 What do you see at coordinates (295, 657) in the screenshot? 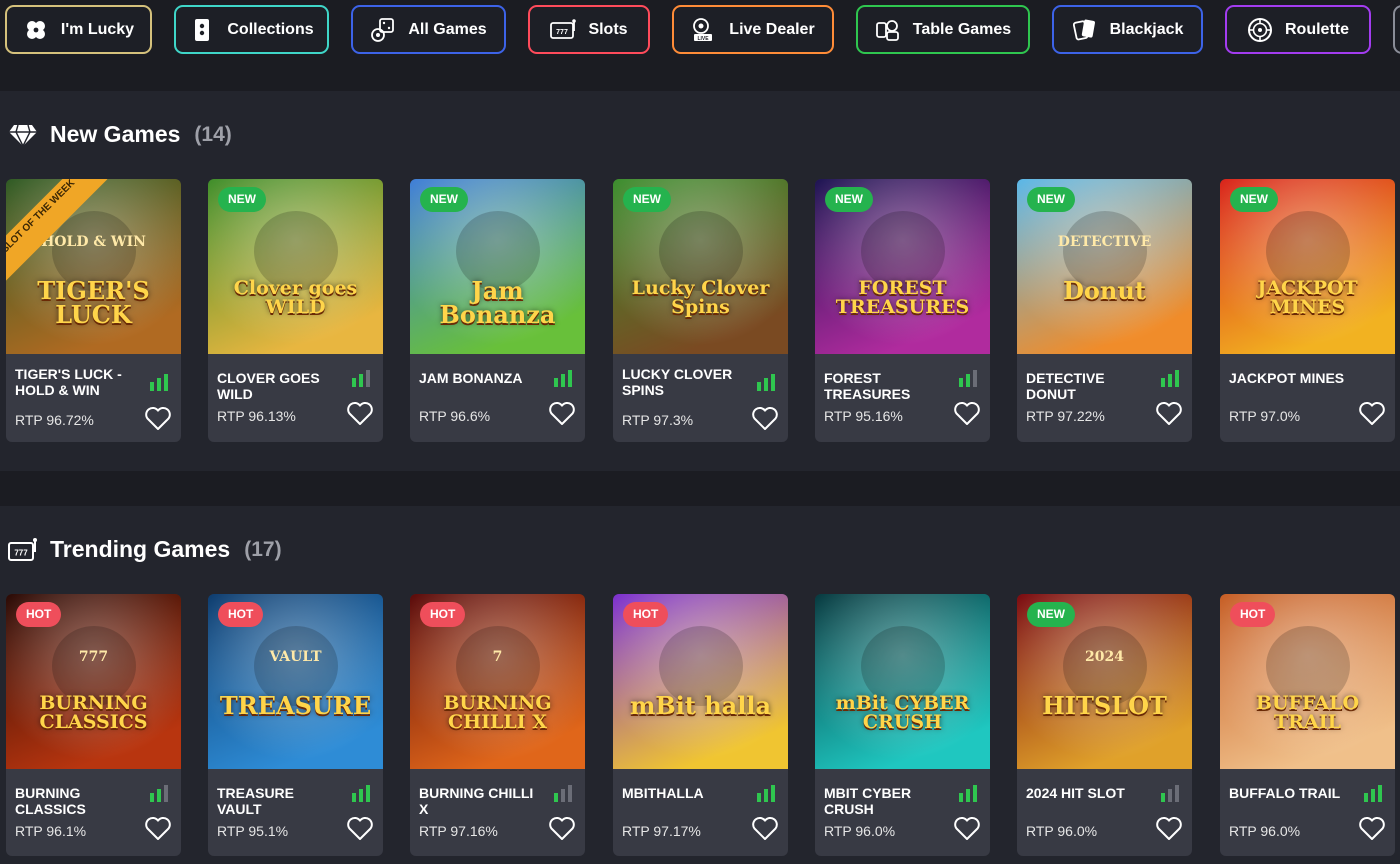
I see `artwork-subtitle: VAULT` at bounding box center [295, 657].